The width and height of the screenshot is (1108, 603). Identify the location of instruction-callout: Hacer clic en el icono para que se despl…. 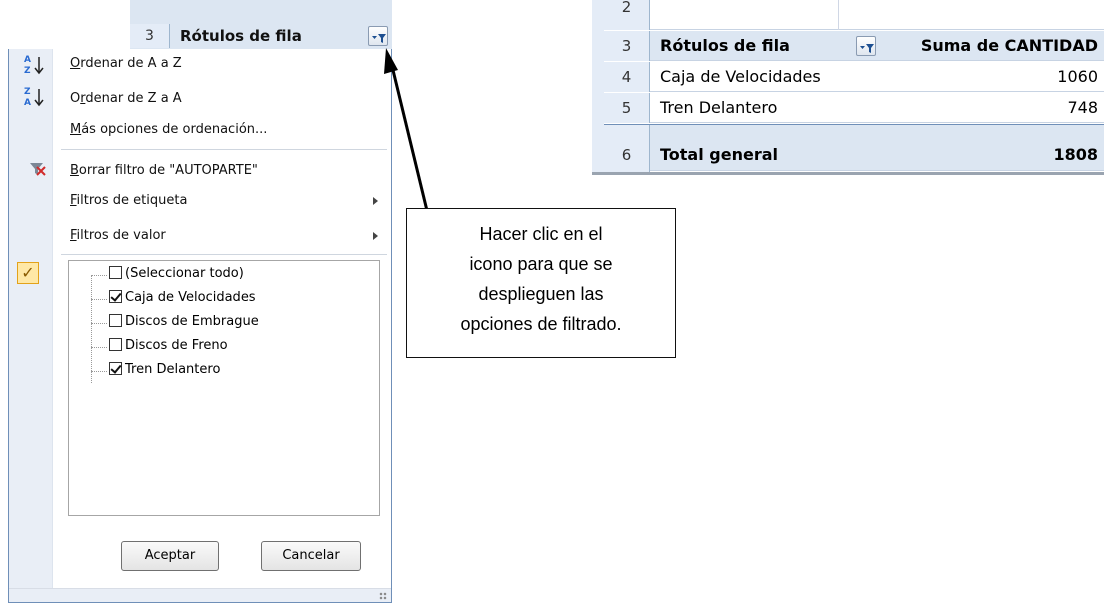
(541, 283).